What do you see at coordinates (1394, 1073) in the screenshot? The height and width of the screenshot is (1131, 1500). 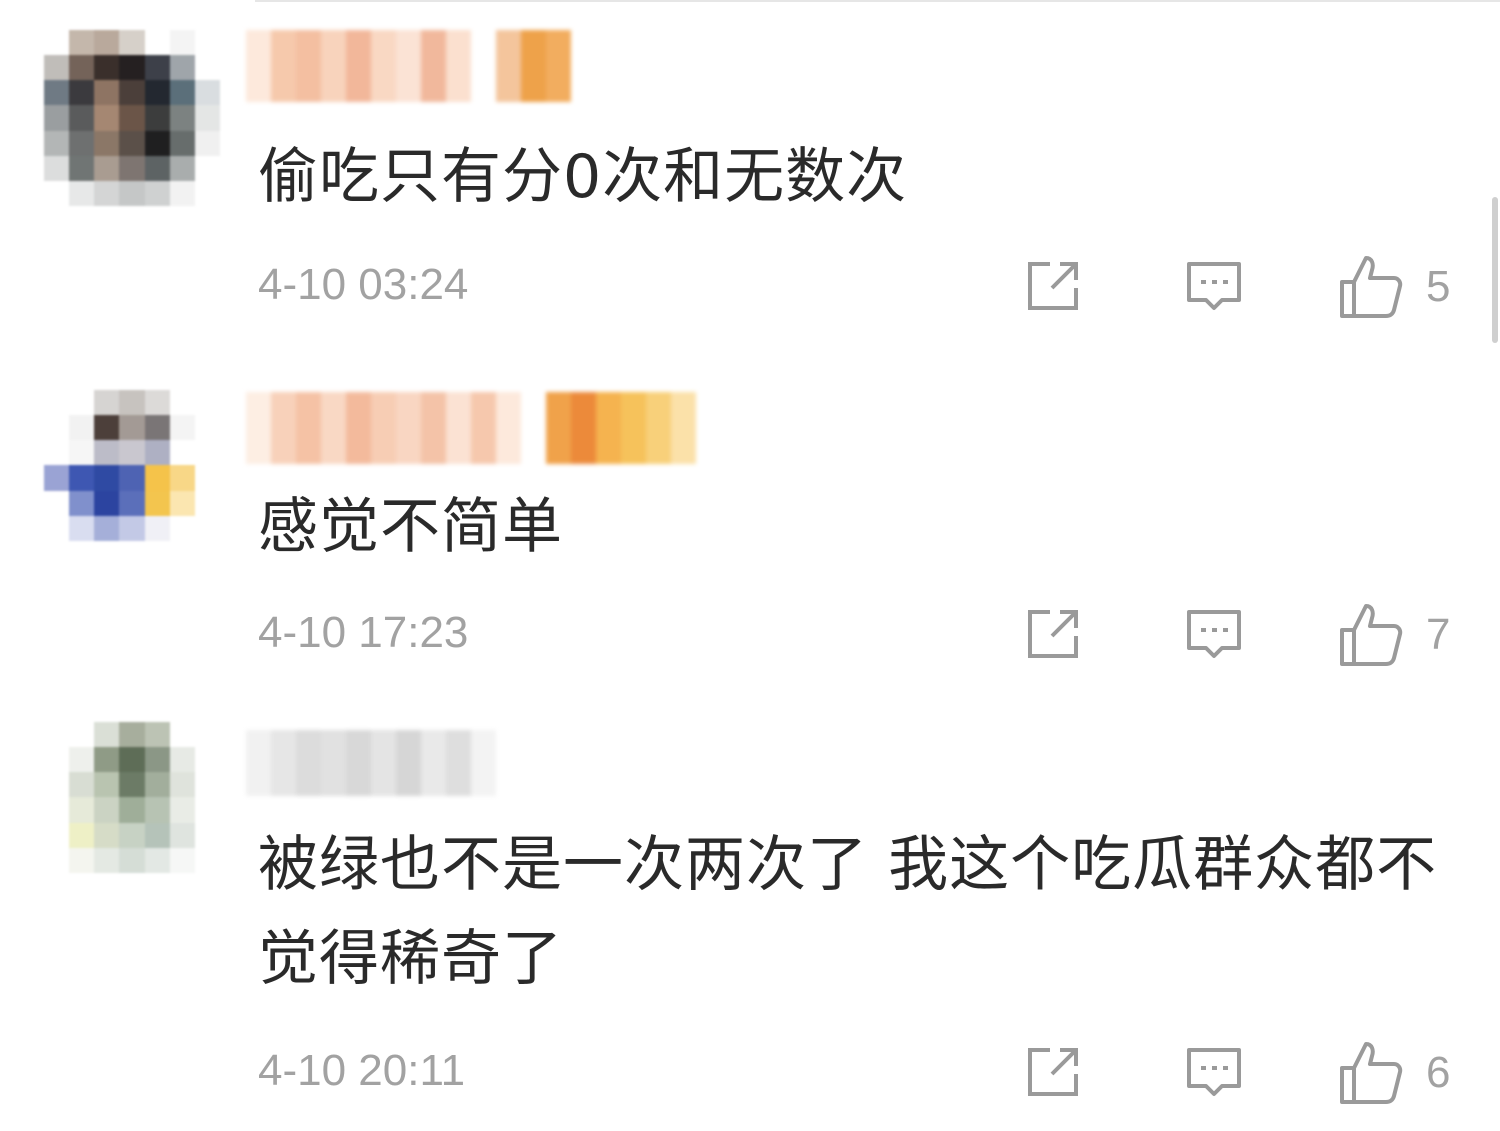 I see `like-button: 6` at bounding box center [1394, 1073].